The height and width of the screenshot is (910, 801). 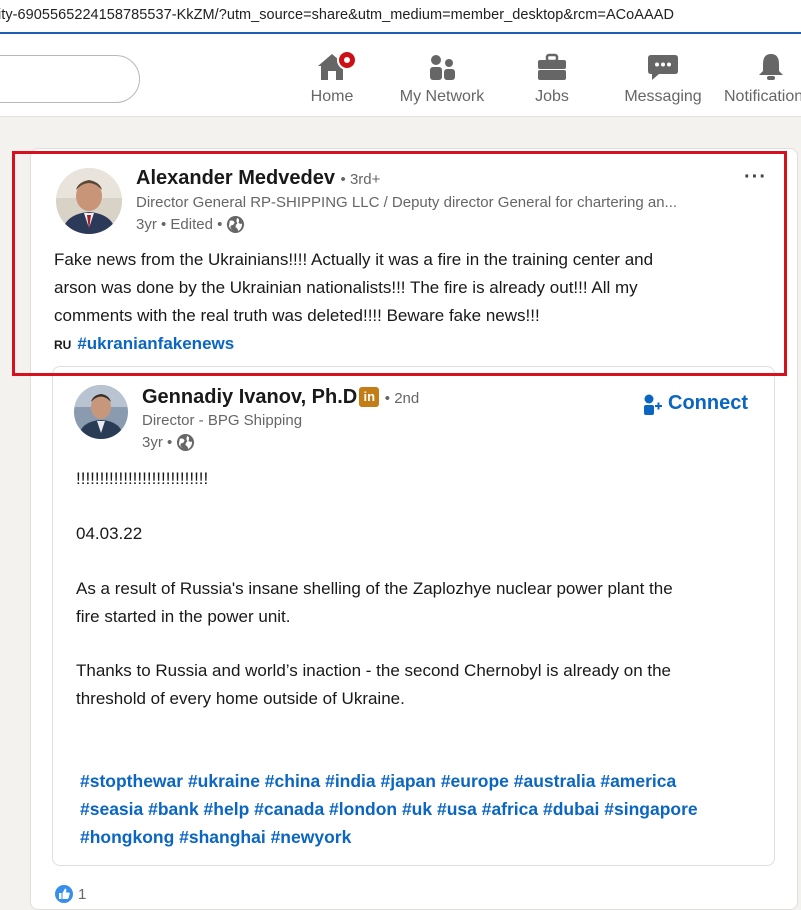 What do you see at coordinates (109, 533) in the screenshot?
I see `shared-date: 04.03.22` at bounding box center [109, 533].